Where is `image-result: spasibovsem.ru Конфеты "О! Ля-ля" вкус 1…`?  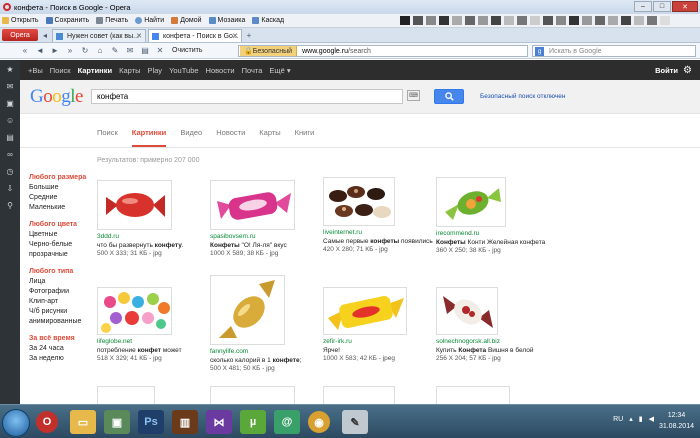 image-result: spasibovsem.ru Конфеты "О! Ля-ля" вкус 1… is located at coordinates (265, 219).